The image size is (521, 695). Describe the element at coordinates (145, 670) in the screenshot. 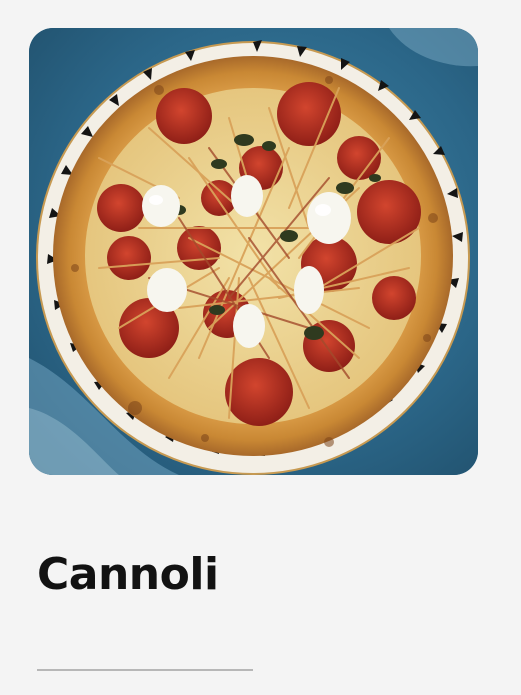

I see `title-underline-divider` at that location.